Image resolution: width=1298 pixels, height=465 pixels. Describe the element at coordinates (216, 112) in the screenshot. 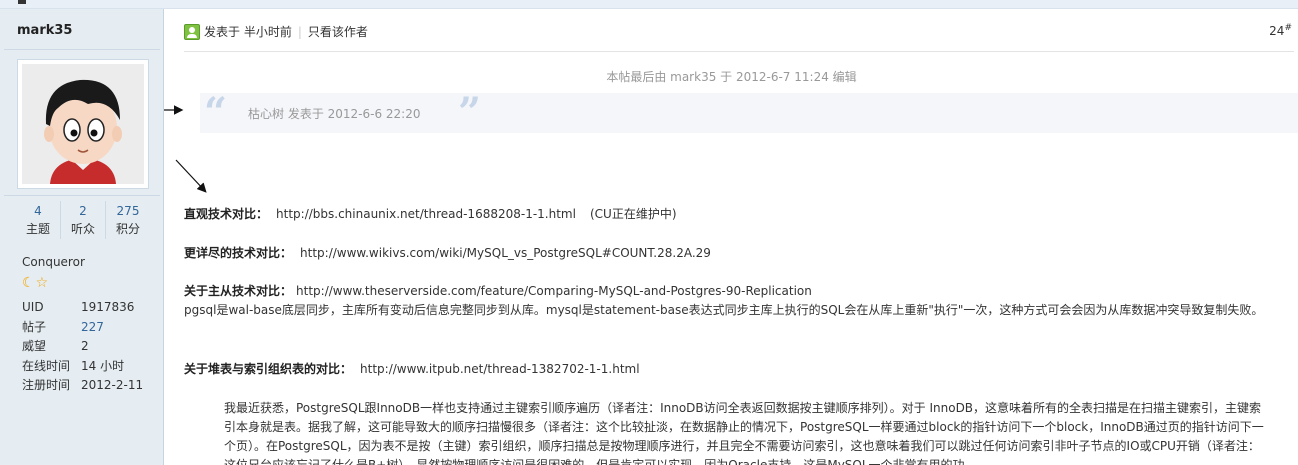

I see `open-quote-icon: “` at that location.